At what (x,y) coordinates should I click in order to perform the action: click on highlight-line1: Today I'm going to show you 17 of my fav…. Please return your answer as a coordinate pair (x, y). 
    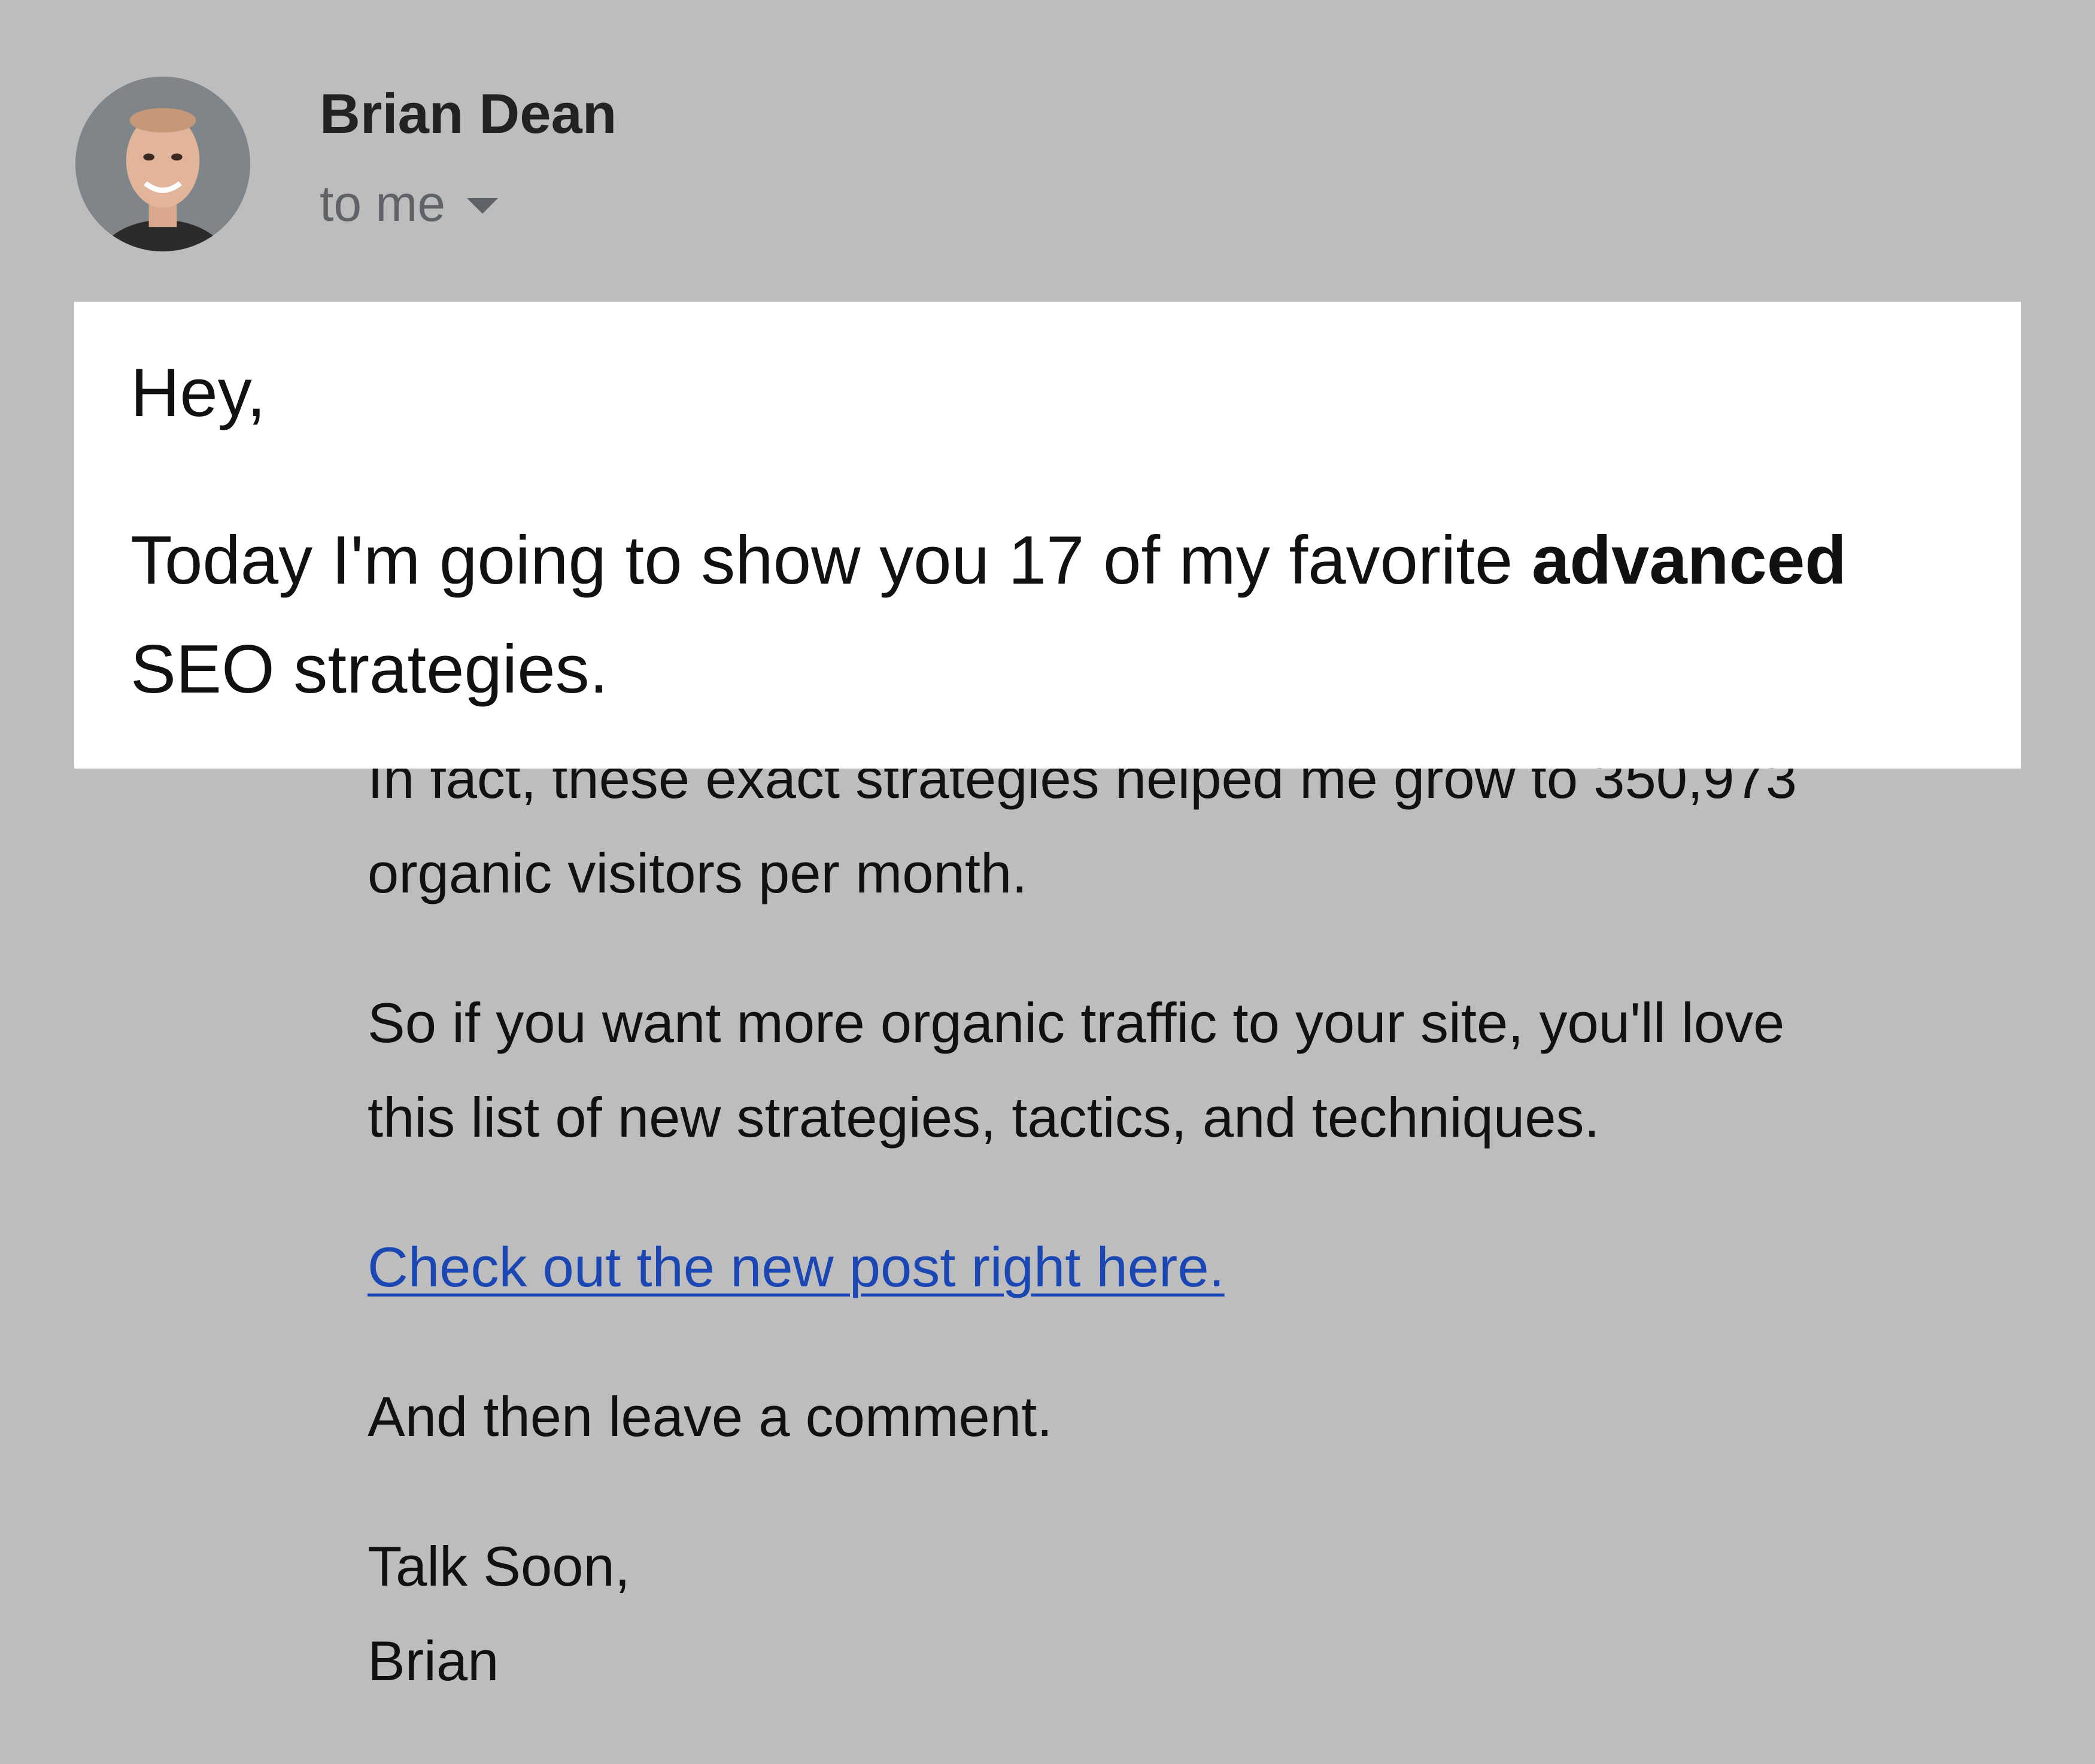
    Looking at the image, I should click on (988, 561).